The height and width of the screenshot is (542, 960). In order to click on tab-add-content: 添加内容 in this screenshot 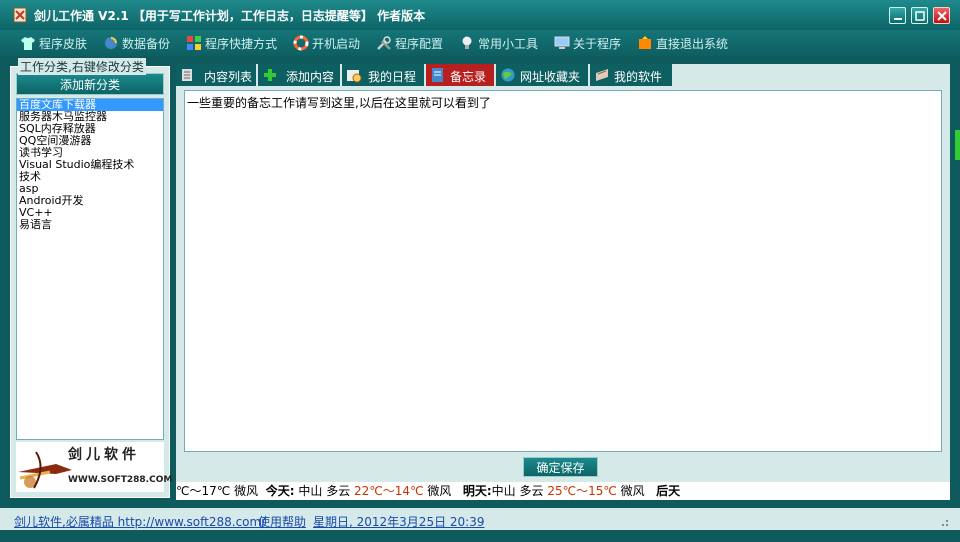, I will do `click(299, 75)`.